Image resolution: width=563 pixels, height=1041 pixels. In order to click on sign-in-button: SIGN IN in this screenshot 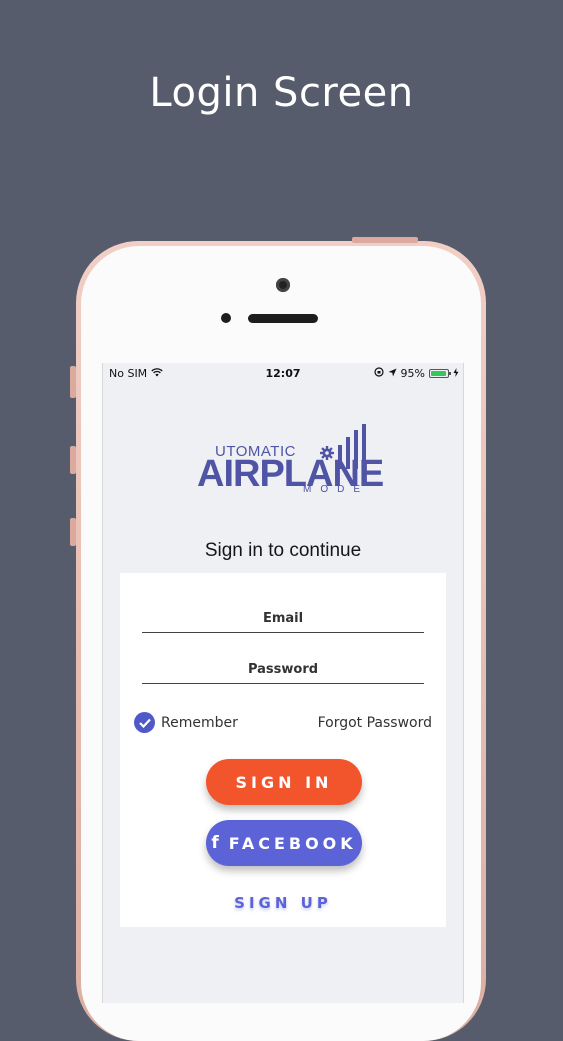, I will do `click(284, 782)`.